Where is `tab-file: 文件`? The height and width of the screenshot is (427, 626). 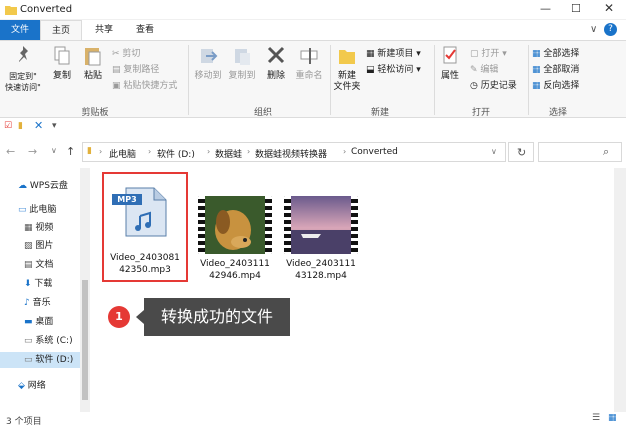
tab-file: 文件 is located at coordinates (20, 30).